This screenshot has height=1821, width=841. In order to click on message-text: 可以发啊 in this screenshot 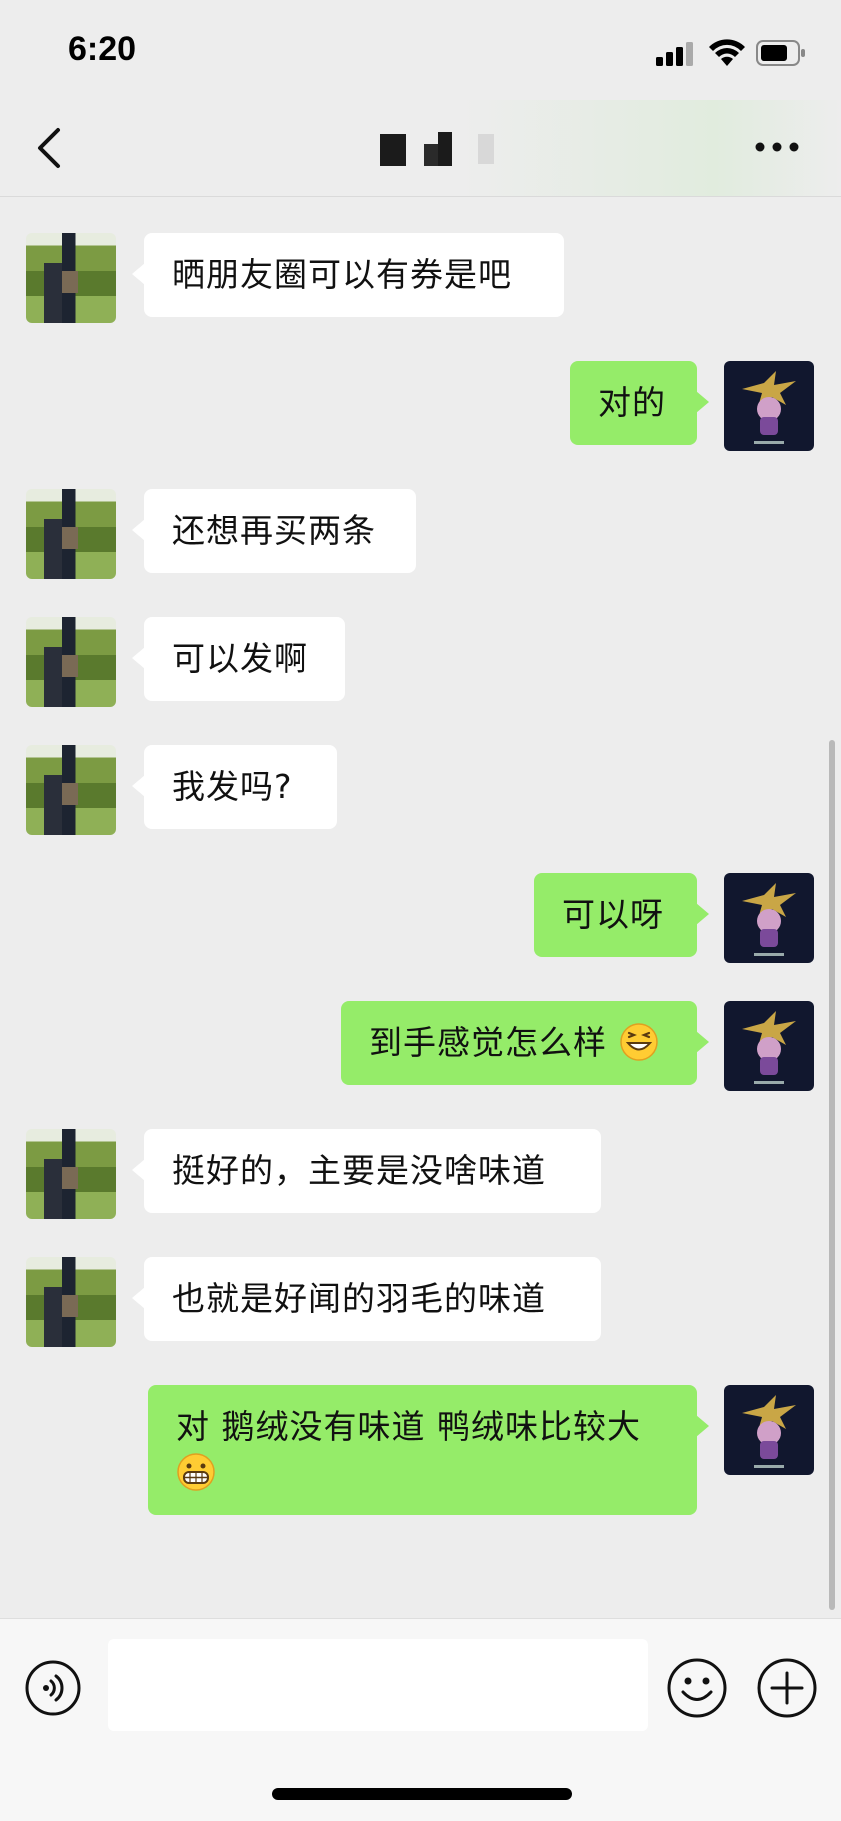, I will do `click(240, 658)`.